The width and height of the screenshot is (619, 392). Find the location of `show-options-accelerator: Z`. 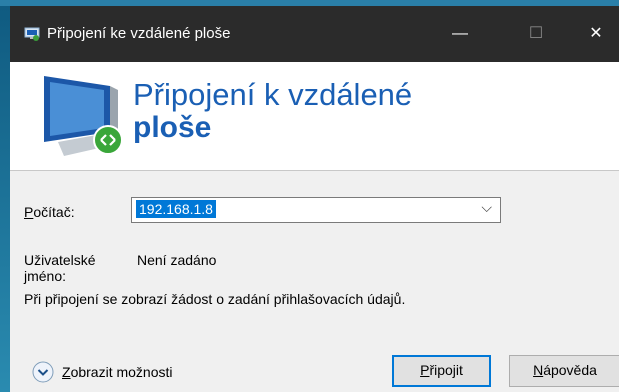

show-options-accelerator: Z is located at coordinates (66, 372).